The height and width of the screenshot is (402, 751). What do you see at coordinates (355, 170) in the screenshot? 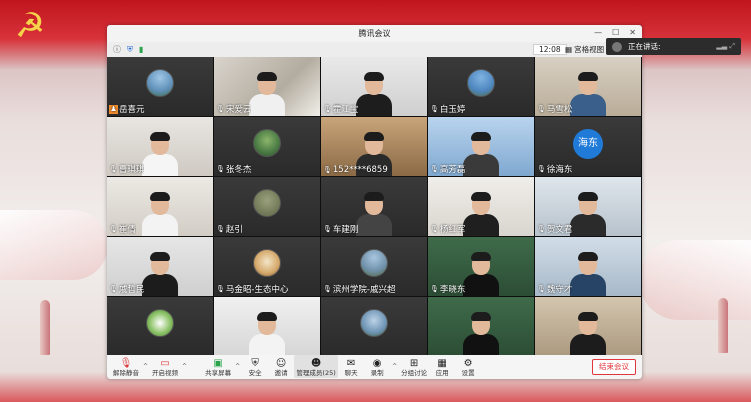
I see `participant-name: 🎙 152****6859` at bounding box center [355, 170].